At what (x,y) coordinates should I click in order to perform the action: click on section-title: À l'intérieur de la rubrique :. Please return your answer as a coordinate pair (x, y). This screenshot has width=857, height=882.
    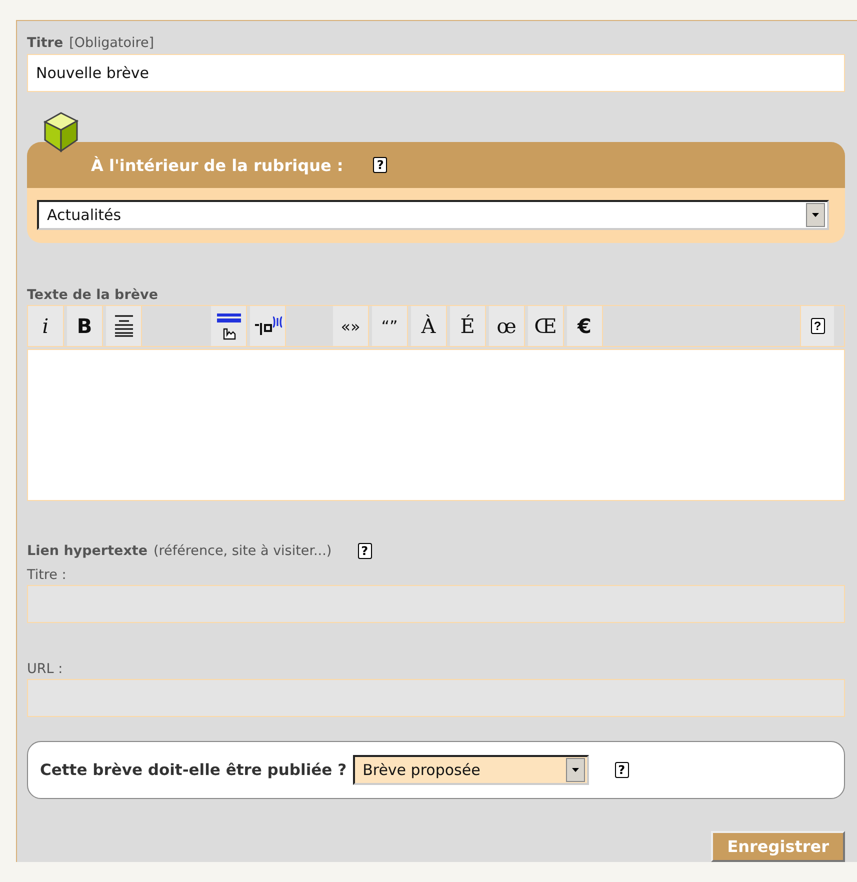
    Looking at the image, I should click on (217, 165).